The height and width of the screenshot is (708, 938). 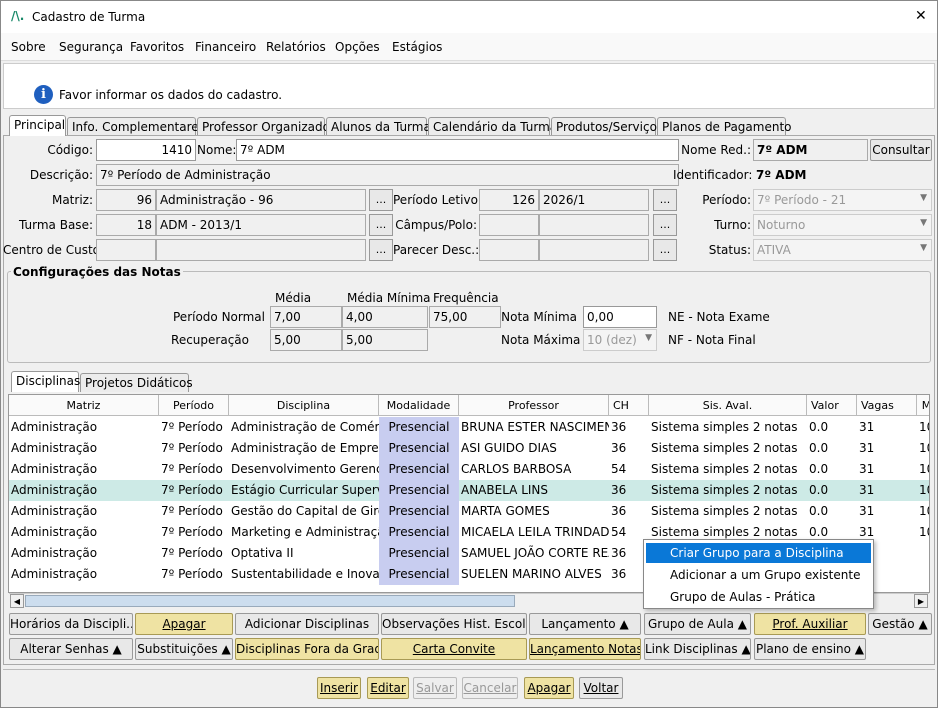 What do you see at coordinates (146, 150) in the screenshot?
I see `codigo-field: 1410` at bounding box center [146, 150].